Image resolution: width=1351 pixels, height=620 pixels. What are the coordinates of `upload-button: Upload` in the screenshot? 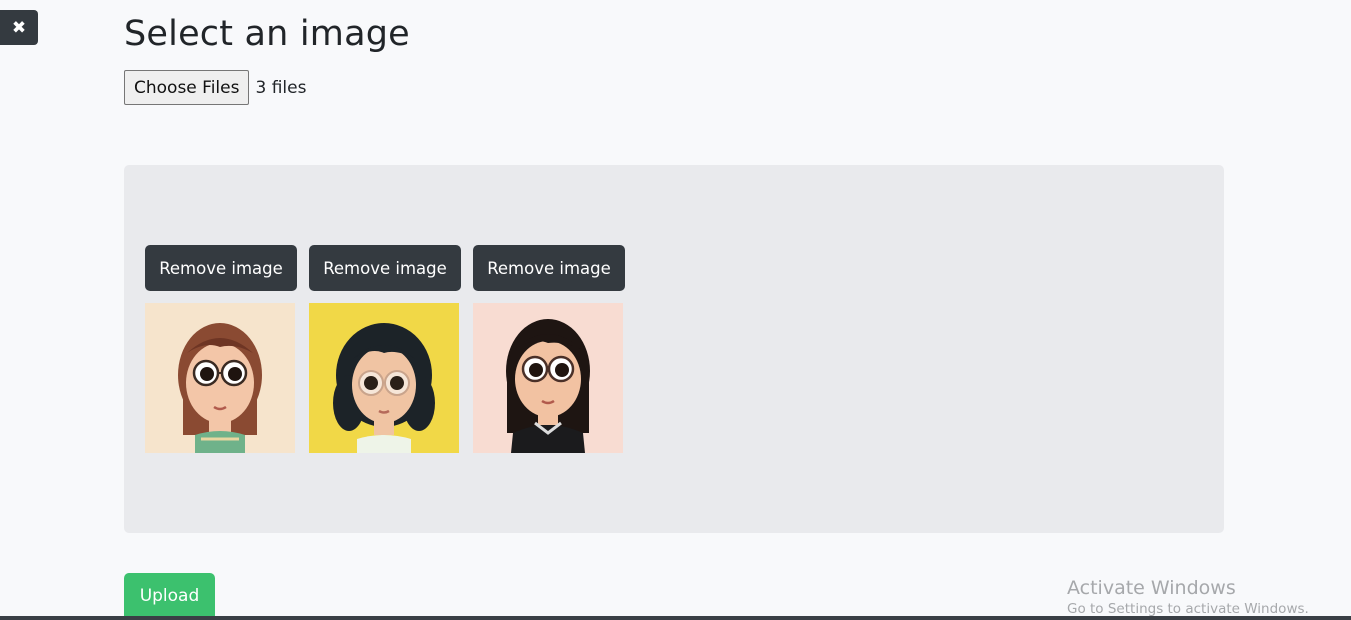 It's located at (169, 596).